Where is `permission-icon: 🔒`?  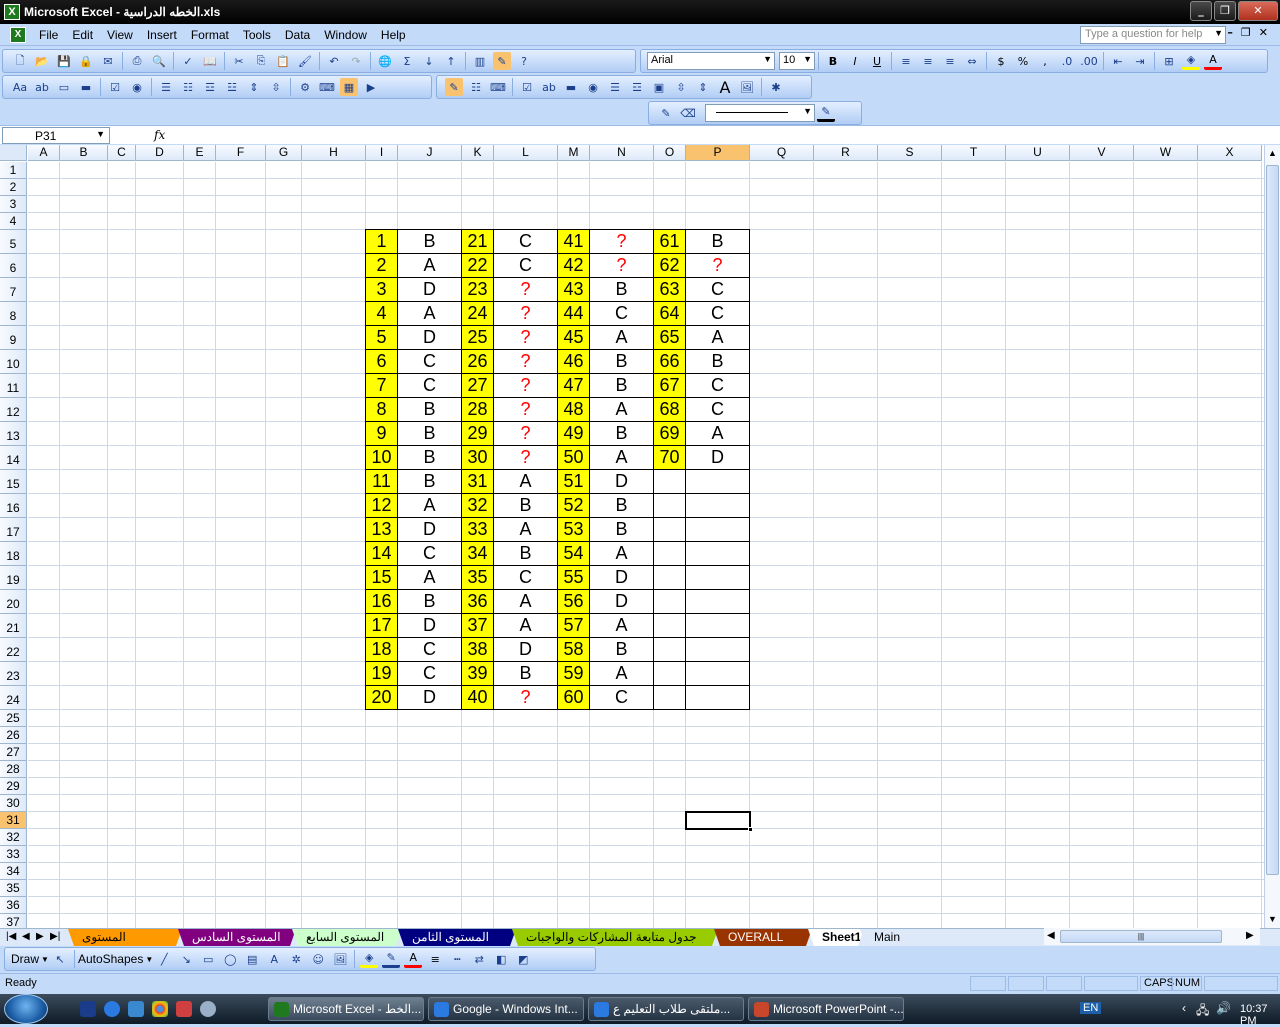 permission-icon: 🔒 is located at coordinates (86, 61).